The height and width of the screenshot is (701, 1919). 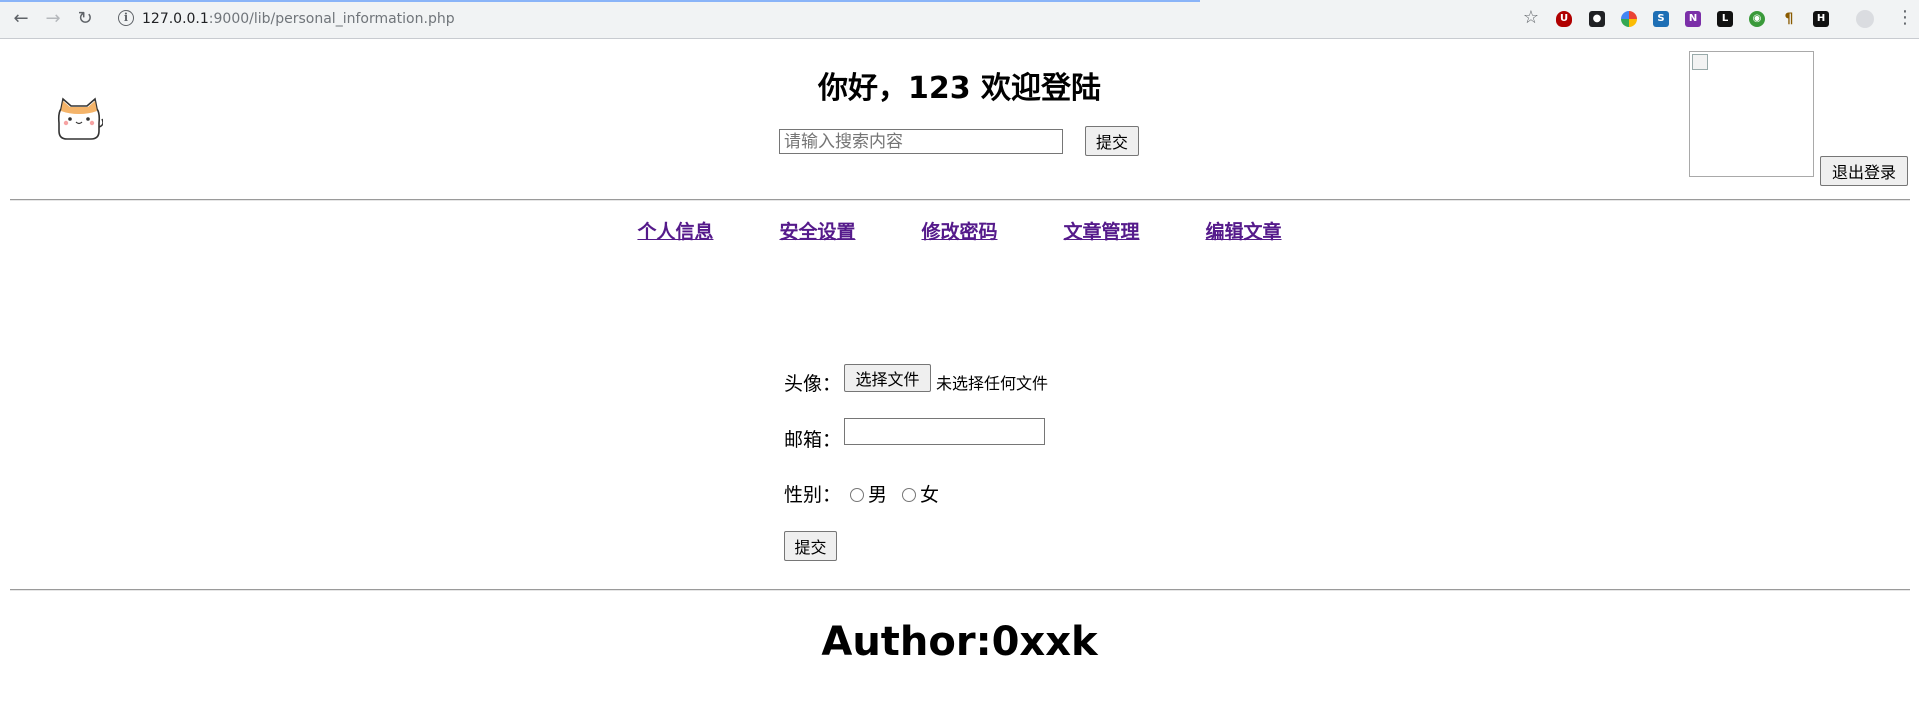 What do you see at coordinates (878, 495) in the screenshot?
I see `gender-male-label: 男` at bounding box center [878, 495].